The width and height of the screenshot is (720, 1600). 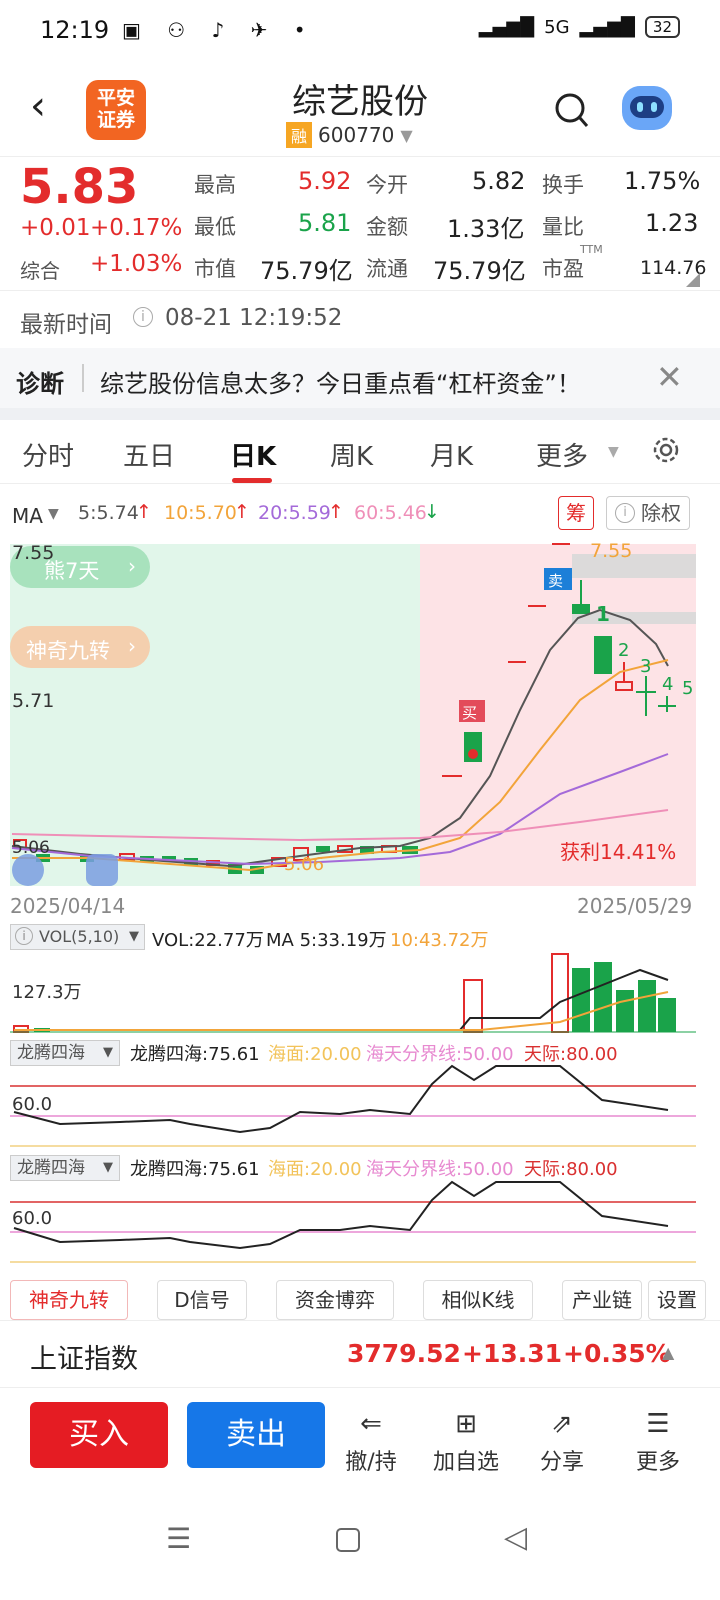 What do you see at coordinates (215, 227) in the screenshot?
I see `low-label: 最低` at bounding box center [215, 227].